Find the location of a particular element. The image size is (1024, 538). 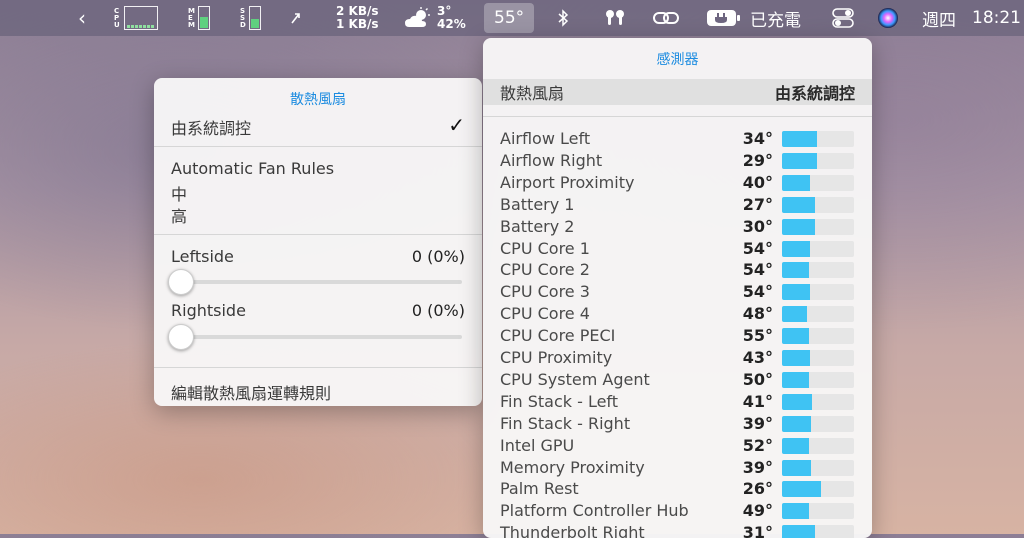

sensor-row: CPU Core 4 48° is located at coordinates (677, 314).